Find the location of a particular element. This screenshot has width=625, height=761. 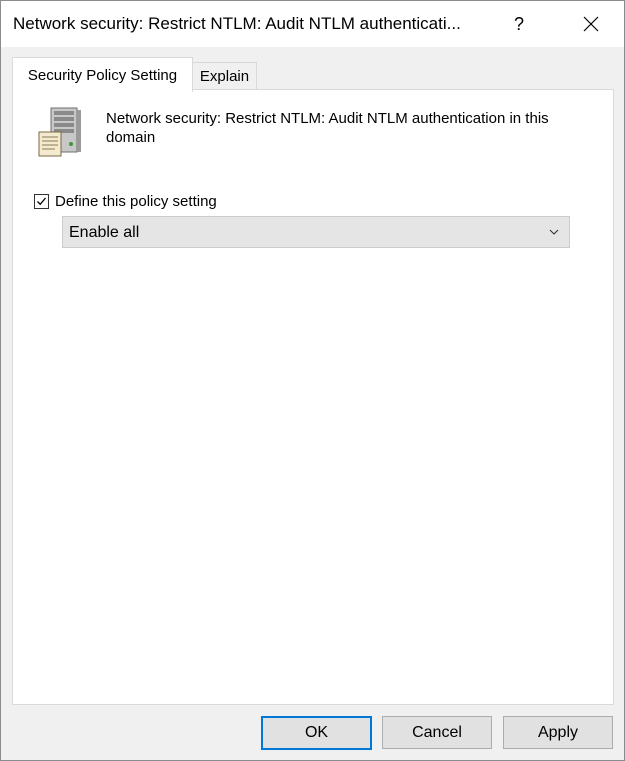

help-icon: ? is located at coordinates (518, 23).